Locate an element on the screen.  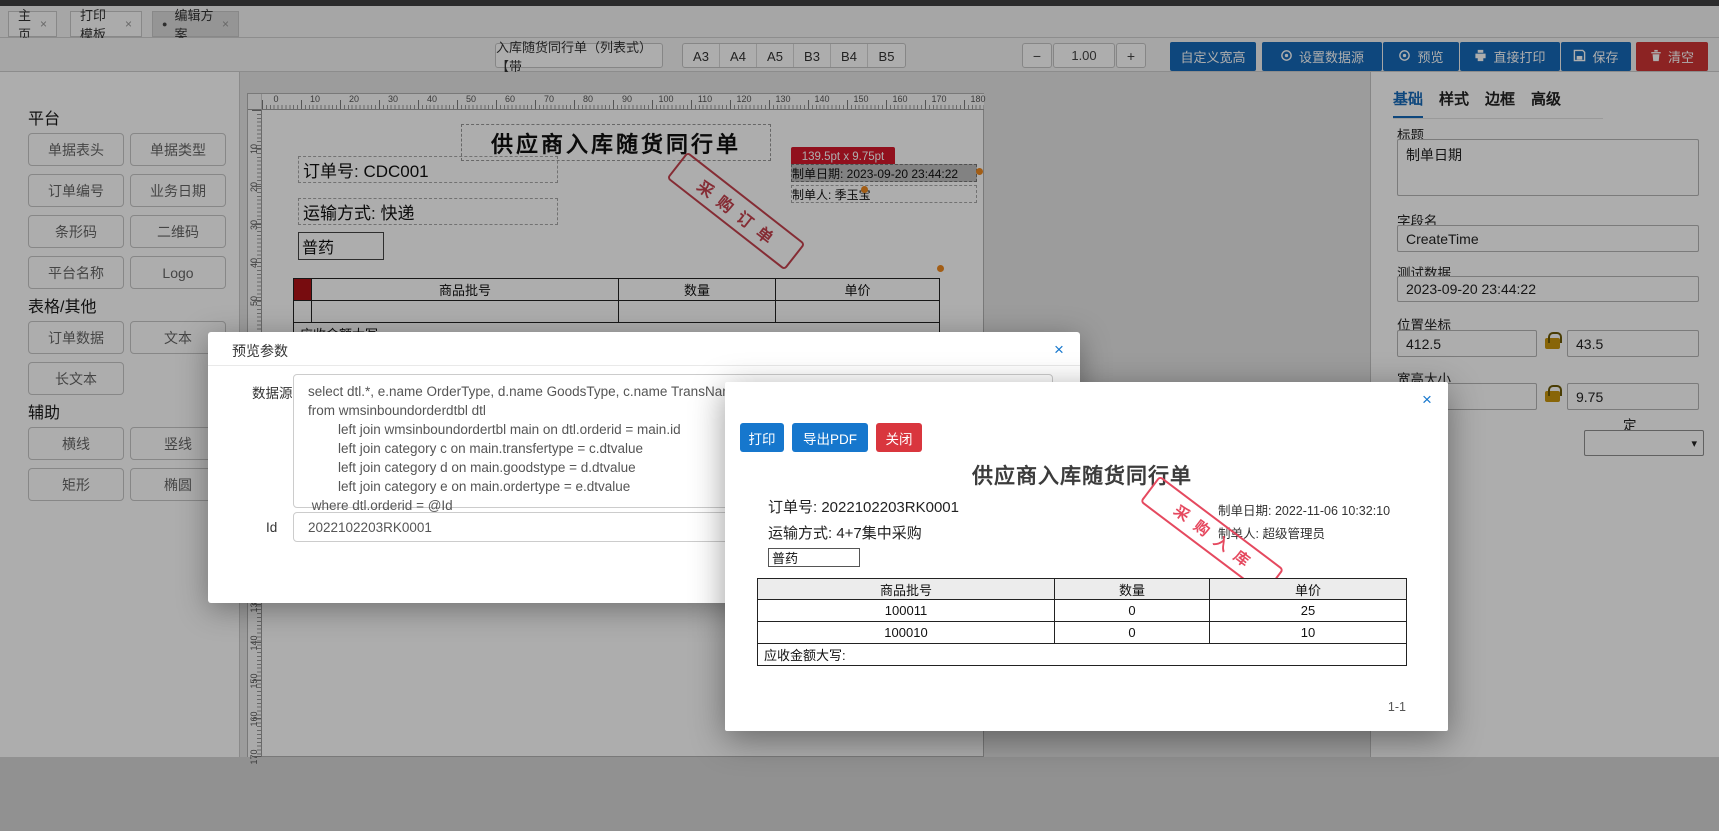
header-batch-no: 商品批号 is located at coordinates (906, 589).